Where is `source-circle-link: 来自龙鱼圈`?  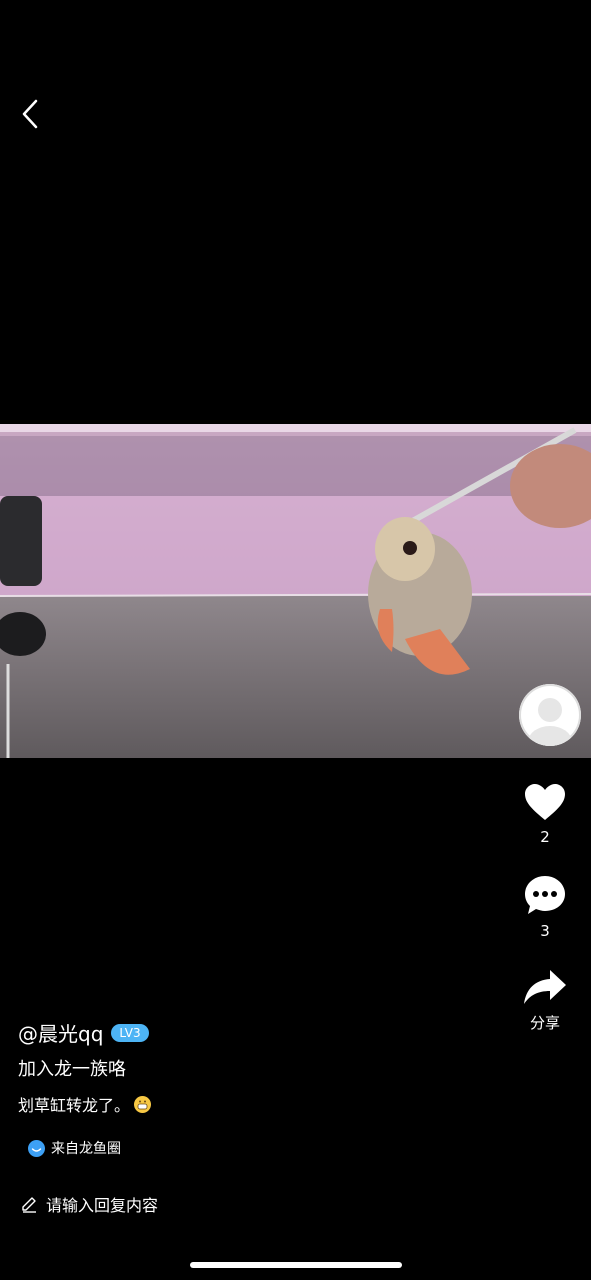
source-circle-link: 来自龙鱼圈 is located at coordinates (74, 1148).